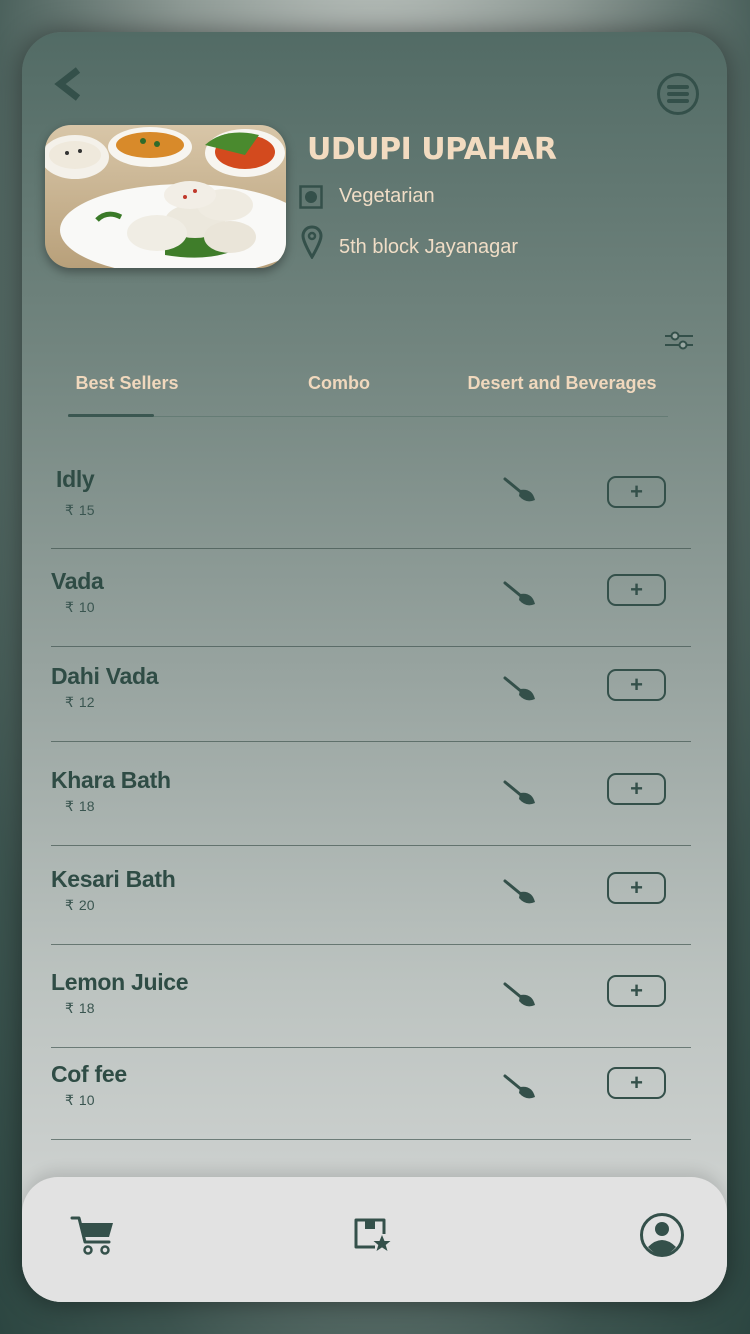 Image resolution: width=750 pixels, height=1334 pixels. I want to click on filter-button, so click(679, 341).